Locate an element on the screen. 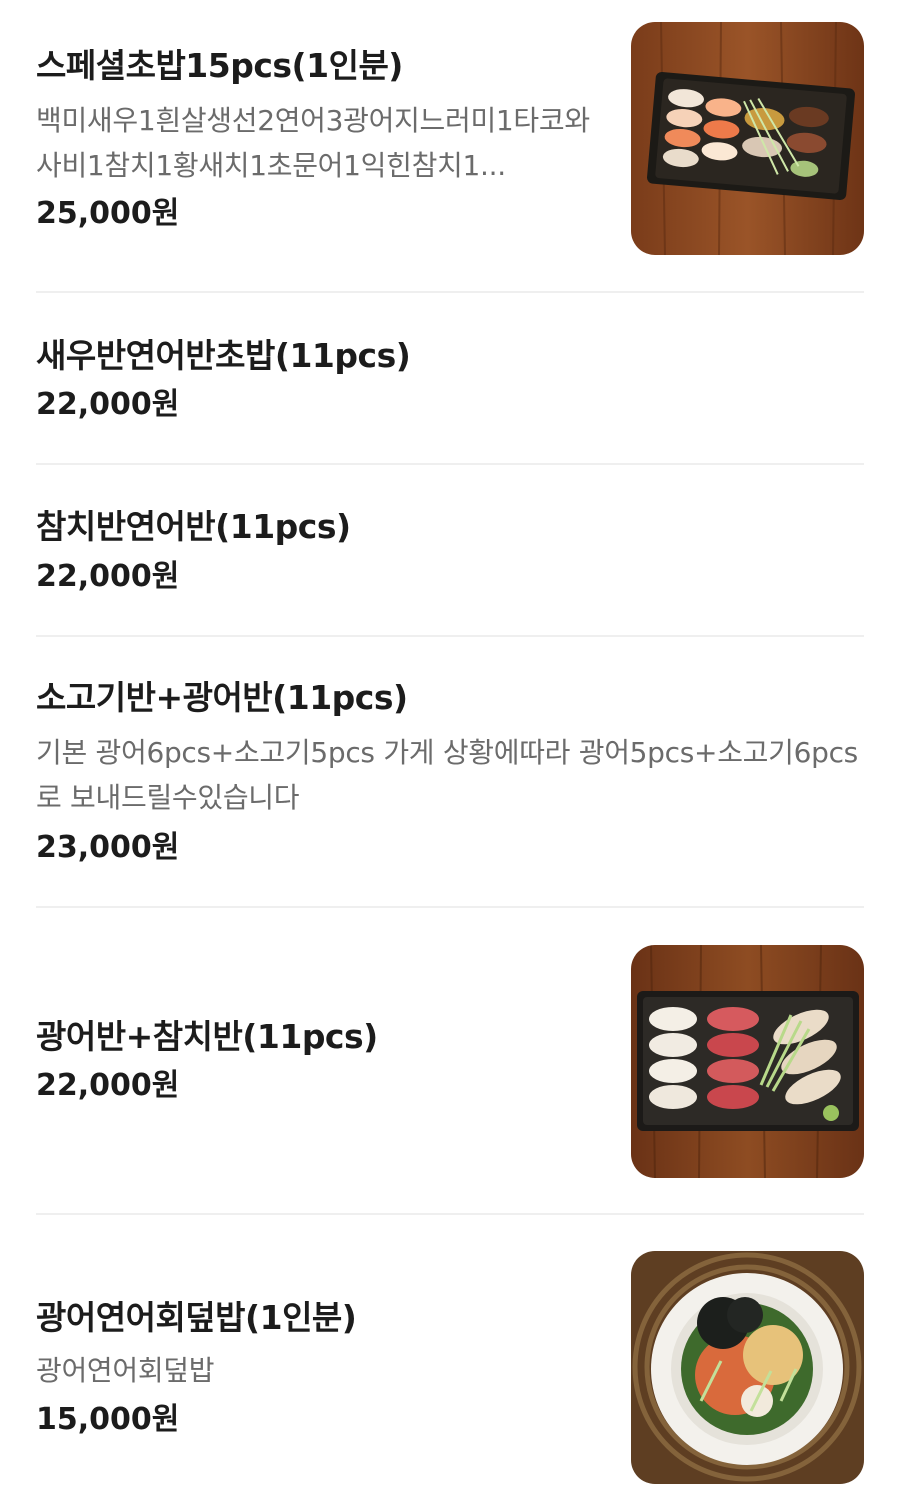 The width and height of the screenshot is (900, 1506). menu-item-price: 15,000원 is located at coordinates (108, 1419).